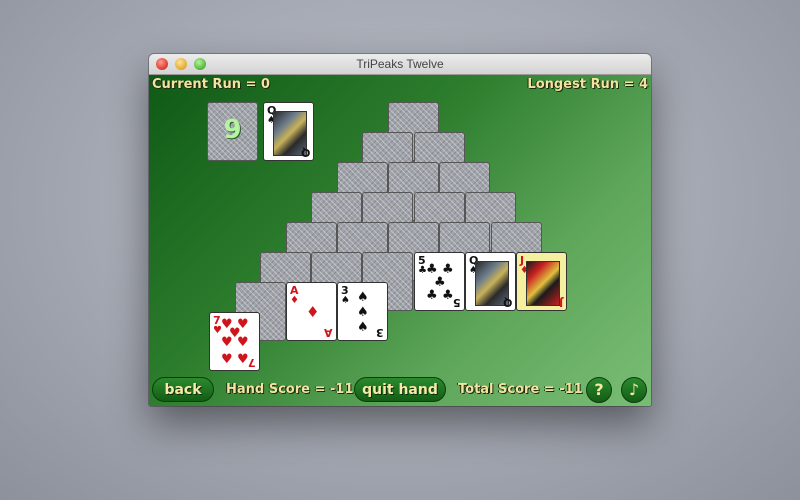 Image resolution: width=800 pixels, height=500 pixels. I want to click on current-run-label: Current Run = 0, so click(211, 84).